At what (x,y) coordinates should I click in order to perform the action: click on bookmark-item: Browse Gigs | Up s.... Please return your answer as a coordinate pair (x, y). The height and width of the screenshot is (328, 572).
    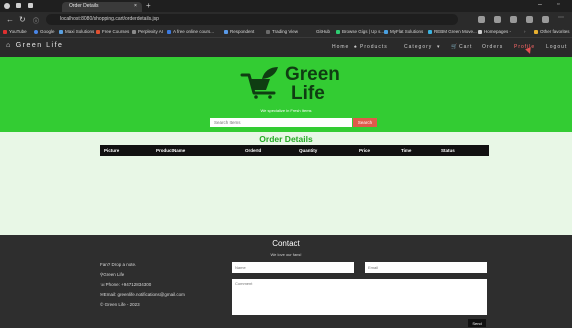
    Looking at the image, I should click on (363, 31).